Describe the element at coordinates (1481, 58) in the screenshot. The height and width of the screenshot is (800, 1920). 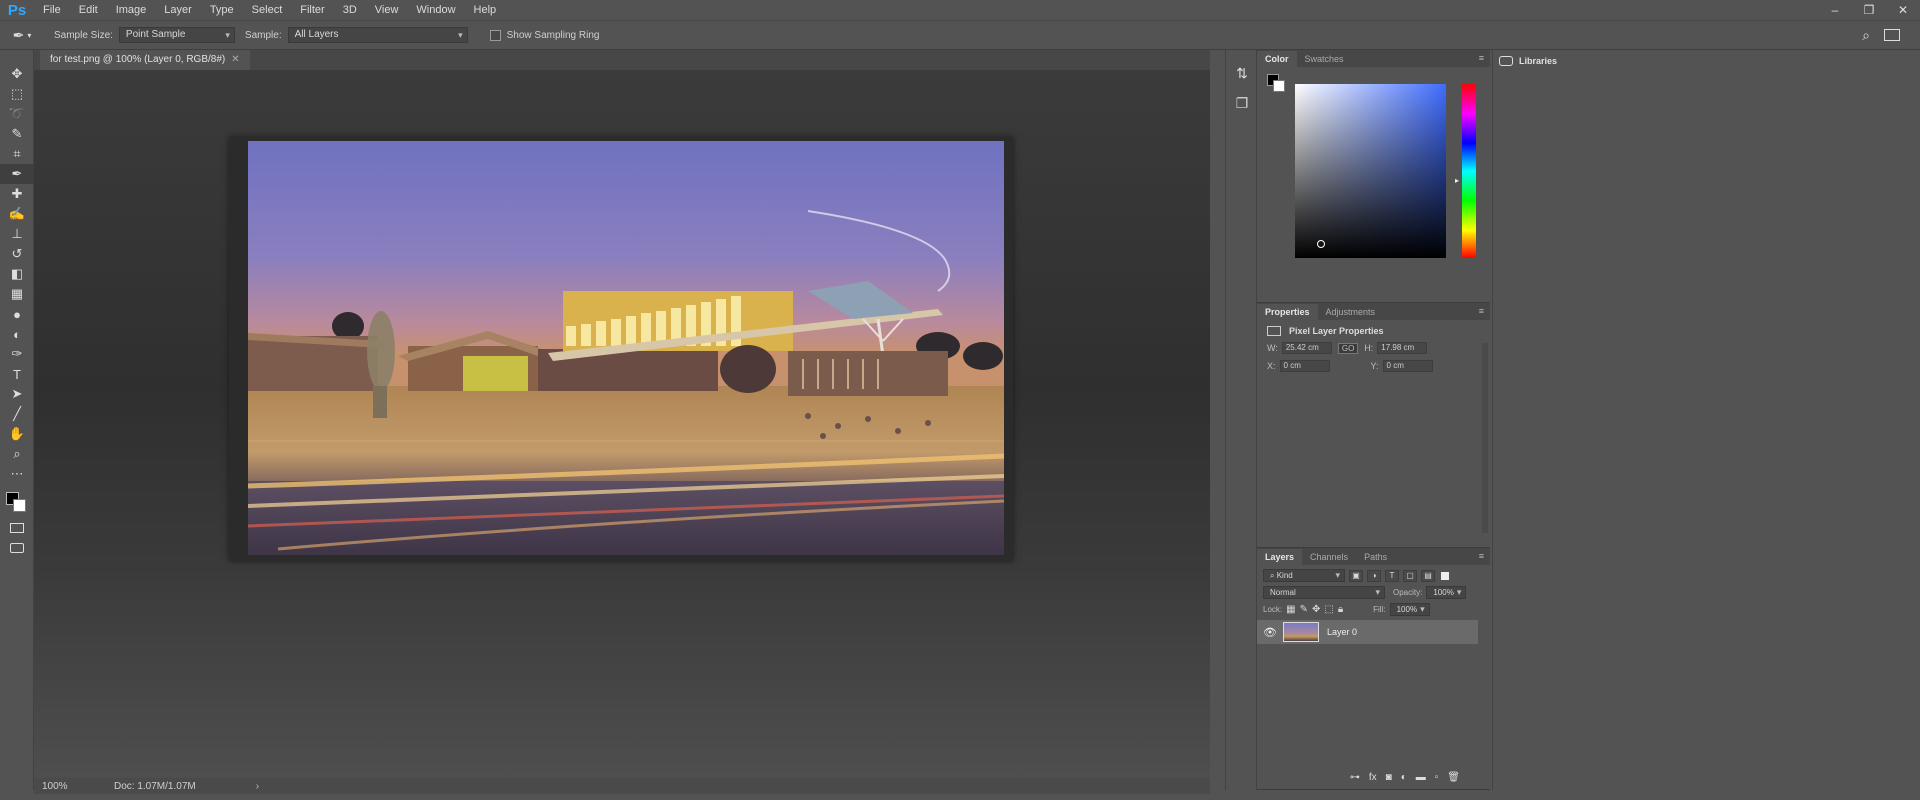
I see `panel-menu-icon: ≡` at that location.